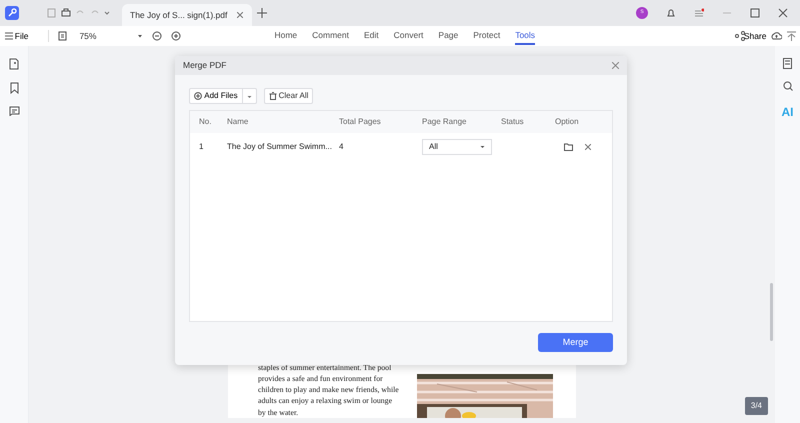  I want to click on page-counter: 3/4, so click(756, 406).